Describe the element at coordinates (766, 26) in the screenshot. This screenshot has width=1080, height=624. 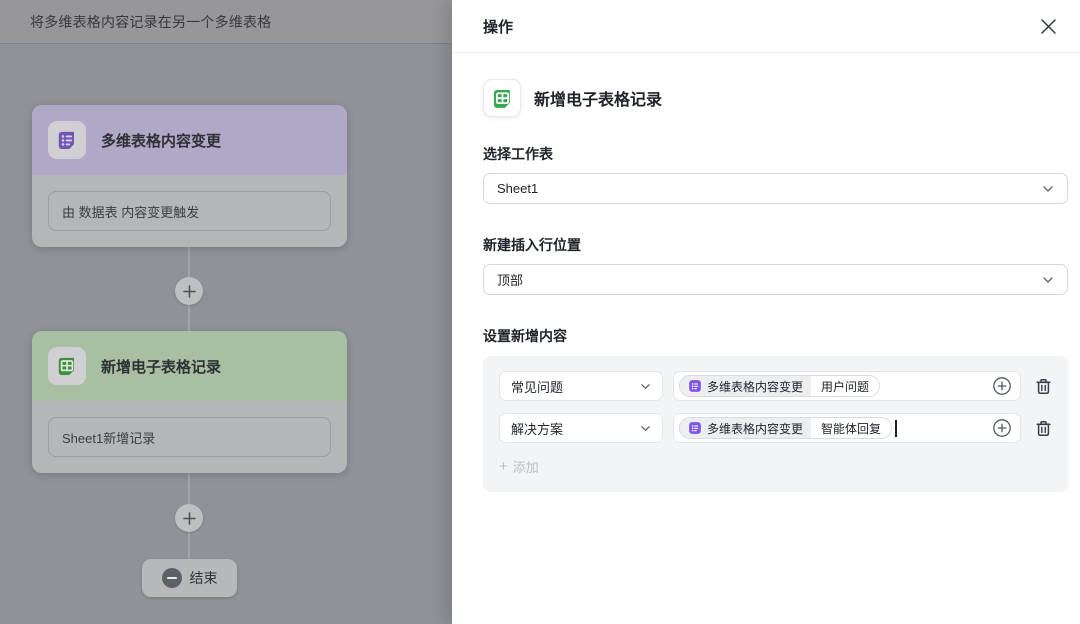
I see `drawer-header: 操作` at that location.